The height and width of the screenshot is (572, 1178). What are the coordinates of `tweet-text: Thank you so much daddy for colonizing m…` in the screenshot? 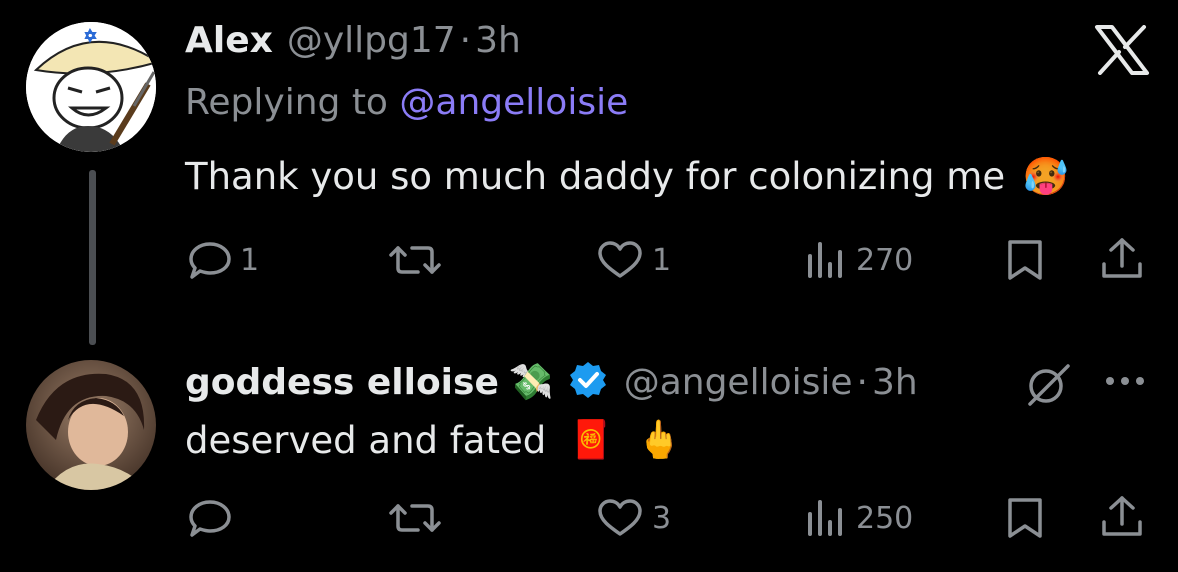 It's located at (627, 177).